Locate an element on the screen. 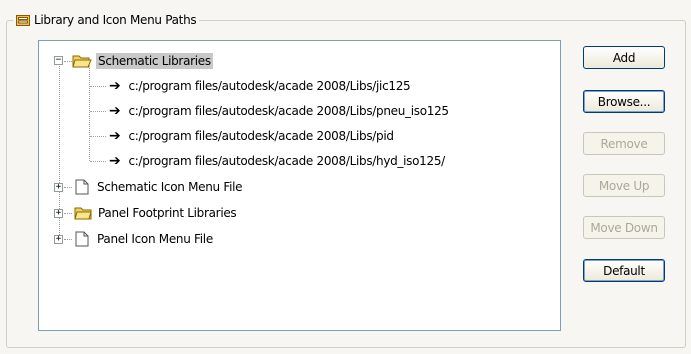 Image resolution: width=691 pixels, height=354 pixels. library-icon is located at coordinates (23, 20).